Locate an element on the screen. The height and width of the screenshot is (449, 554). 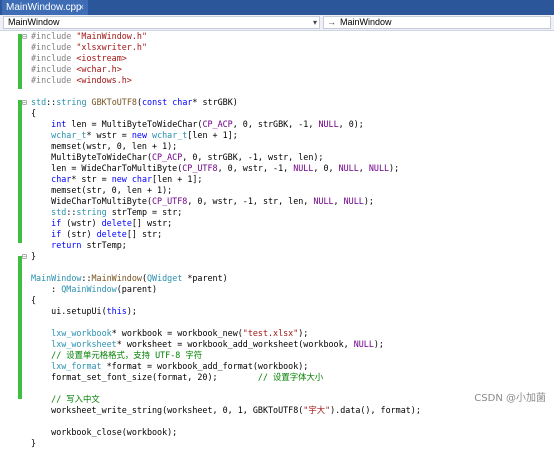
code-token: char is located at coordinates (61, 179).